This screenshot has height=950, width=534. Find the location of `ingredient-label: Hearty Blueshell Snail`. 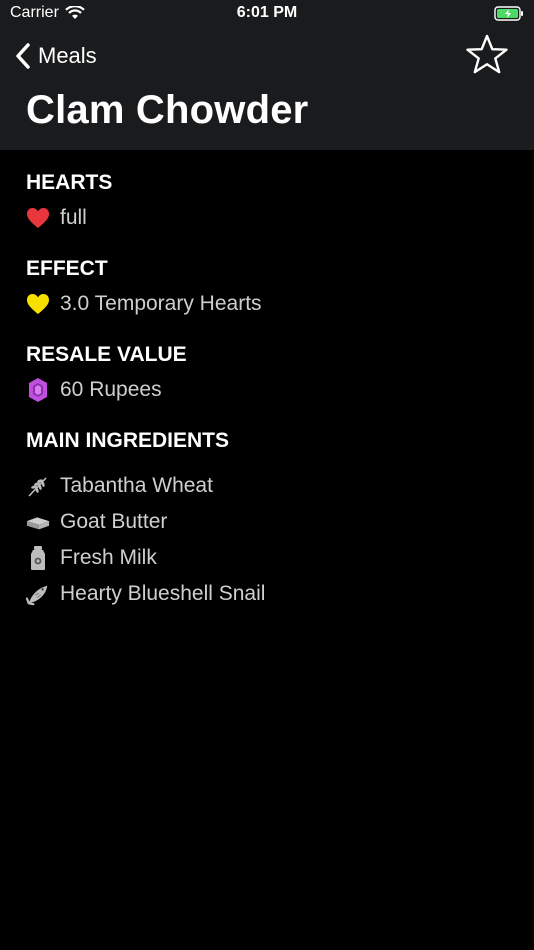

ingredient-label: Hearty Blueshell Snail is located at coordinates (163, 593).